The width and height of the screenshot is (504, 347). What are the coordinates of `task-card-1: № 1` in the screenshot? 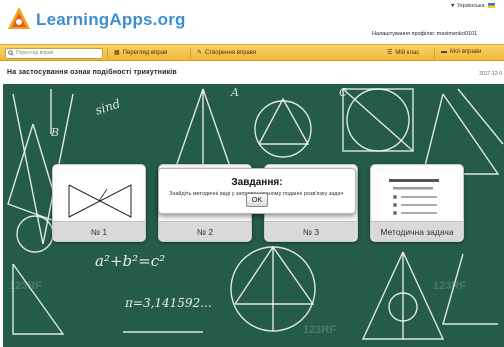 It's located at (99, 203).